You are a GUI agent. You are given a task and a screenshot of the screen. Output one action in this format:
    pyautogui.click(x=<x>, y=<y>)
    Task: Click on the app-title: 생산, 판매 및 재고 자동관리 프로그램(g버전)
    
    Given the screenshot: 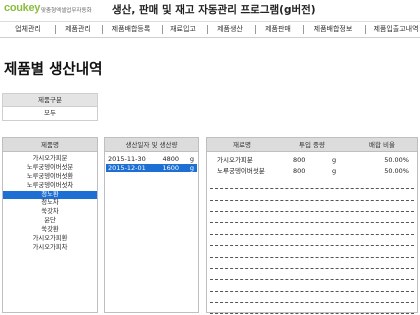 What is the action you would take?
    pyautogui.click(x=214, y=10)
    